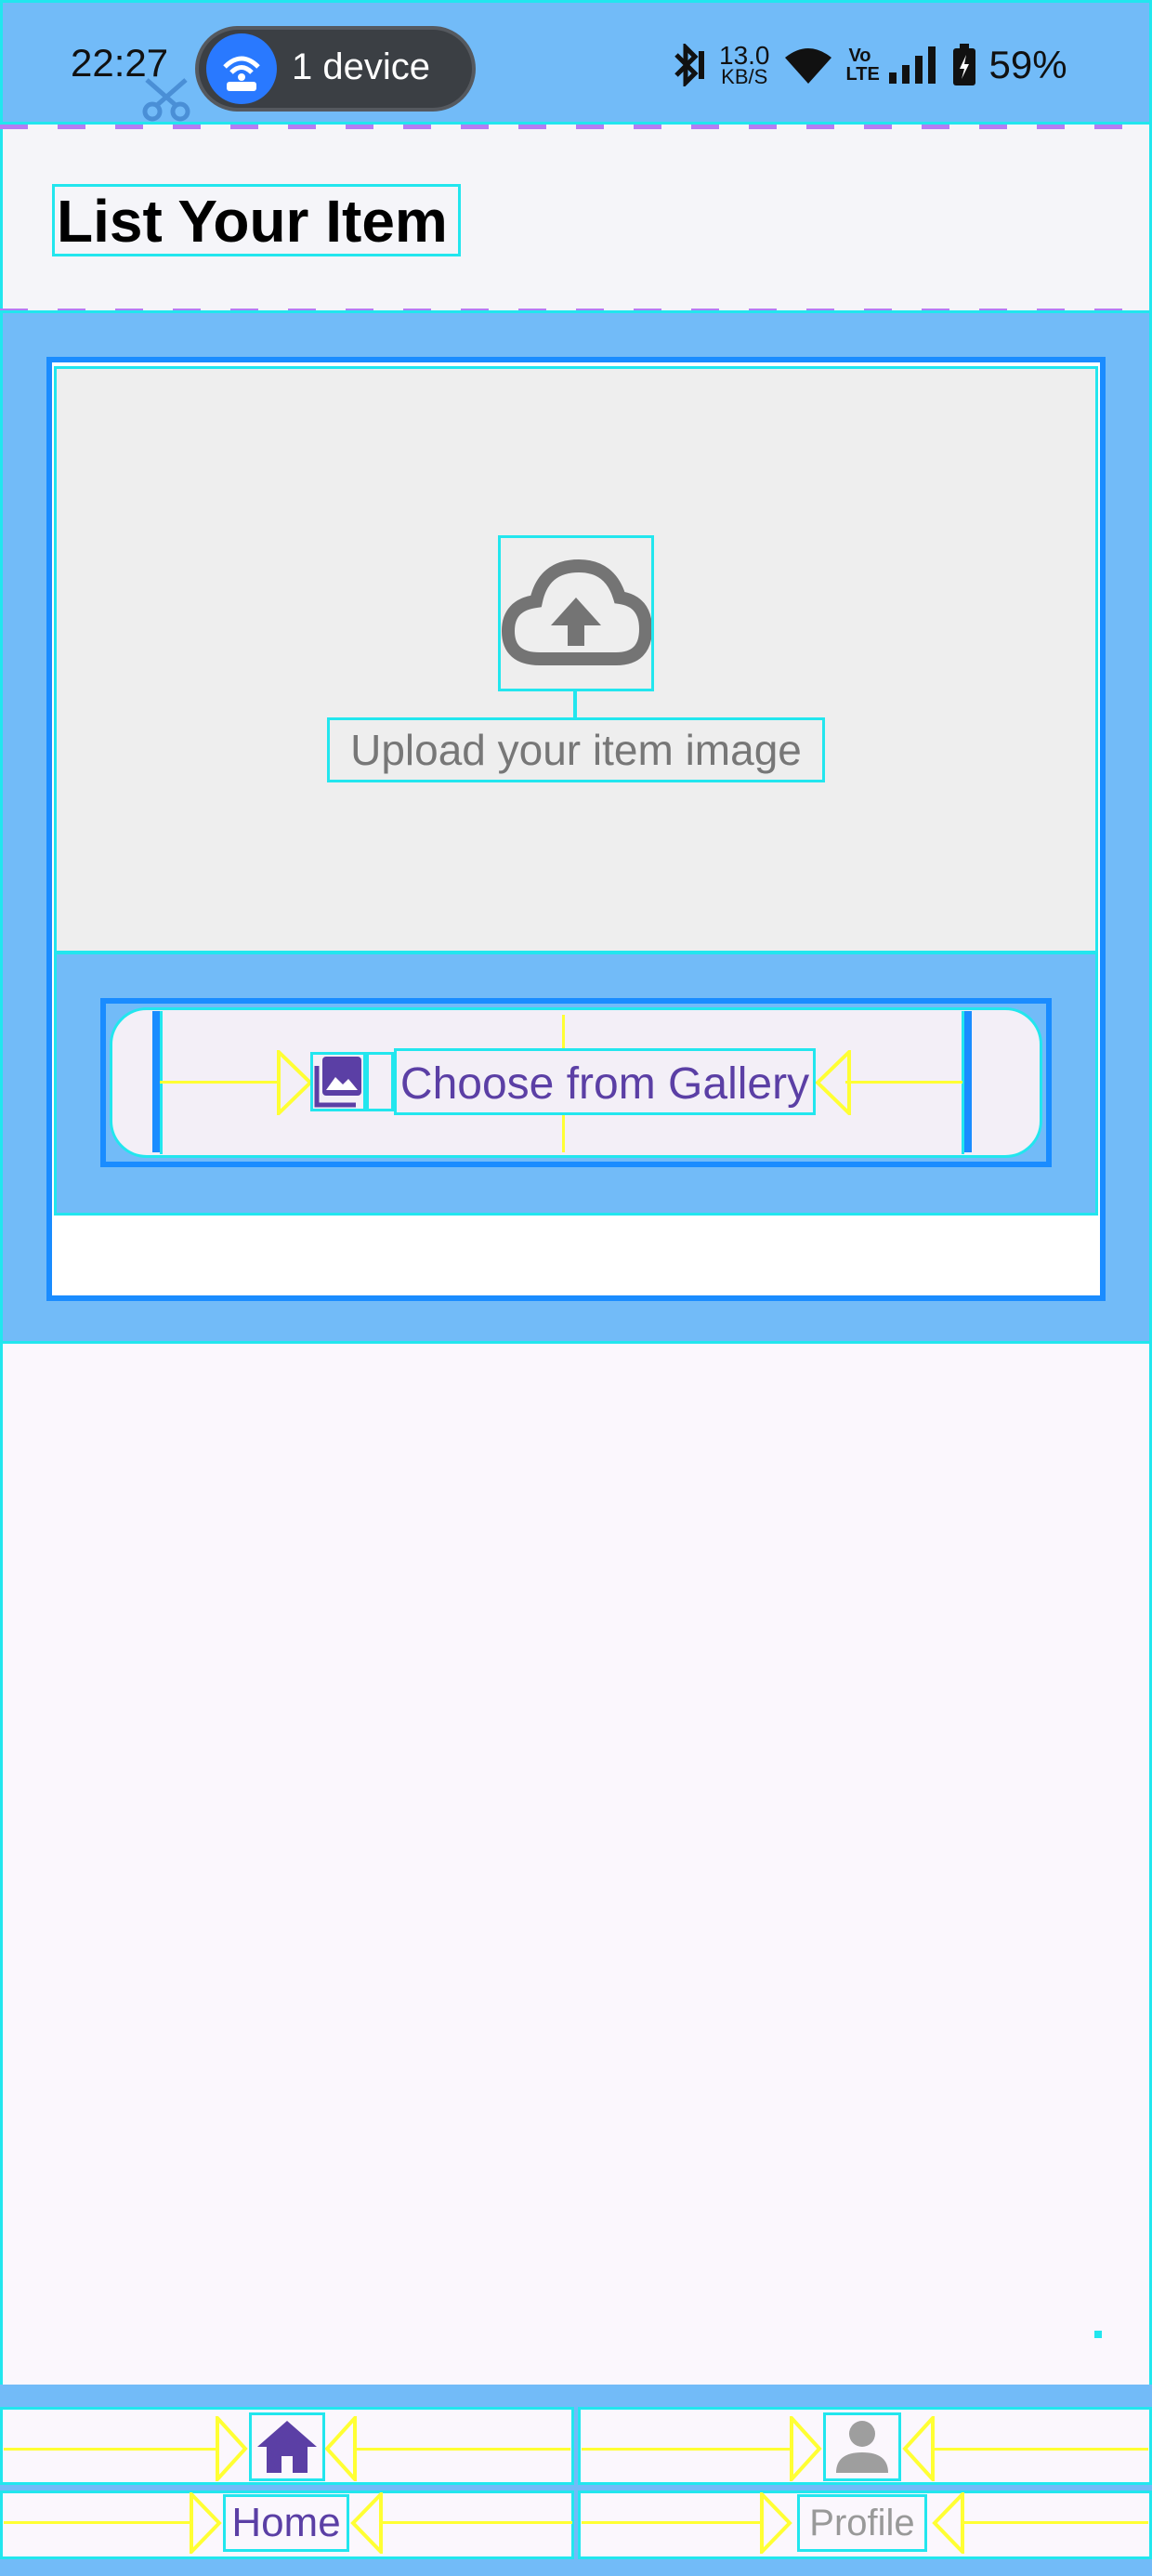  Describe the element at coordinates (576, 127) in the screenshot. I see `divider` at that location.